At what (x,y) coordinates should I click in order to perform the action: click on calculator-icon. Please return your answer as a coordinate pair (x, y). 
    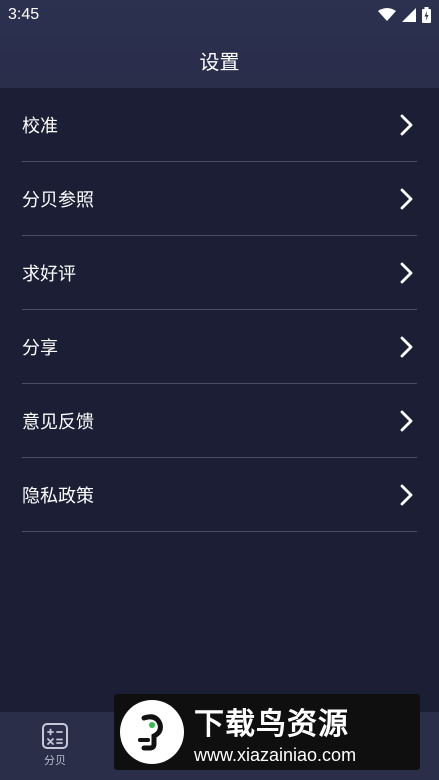
    Looking at the image, I should click on (55, 736).